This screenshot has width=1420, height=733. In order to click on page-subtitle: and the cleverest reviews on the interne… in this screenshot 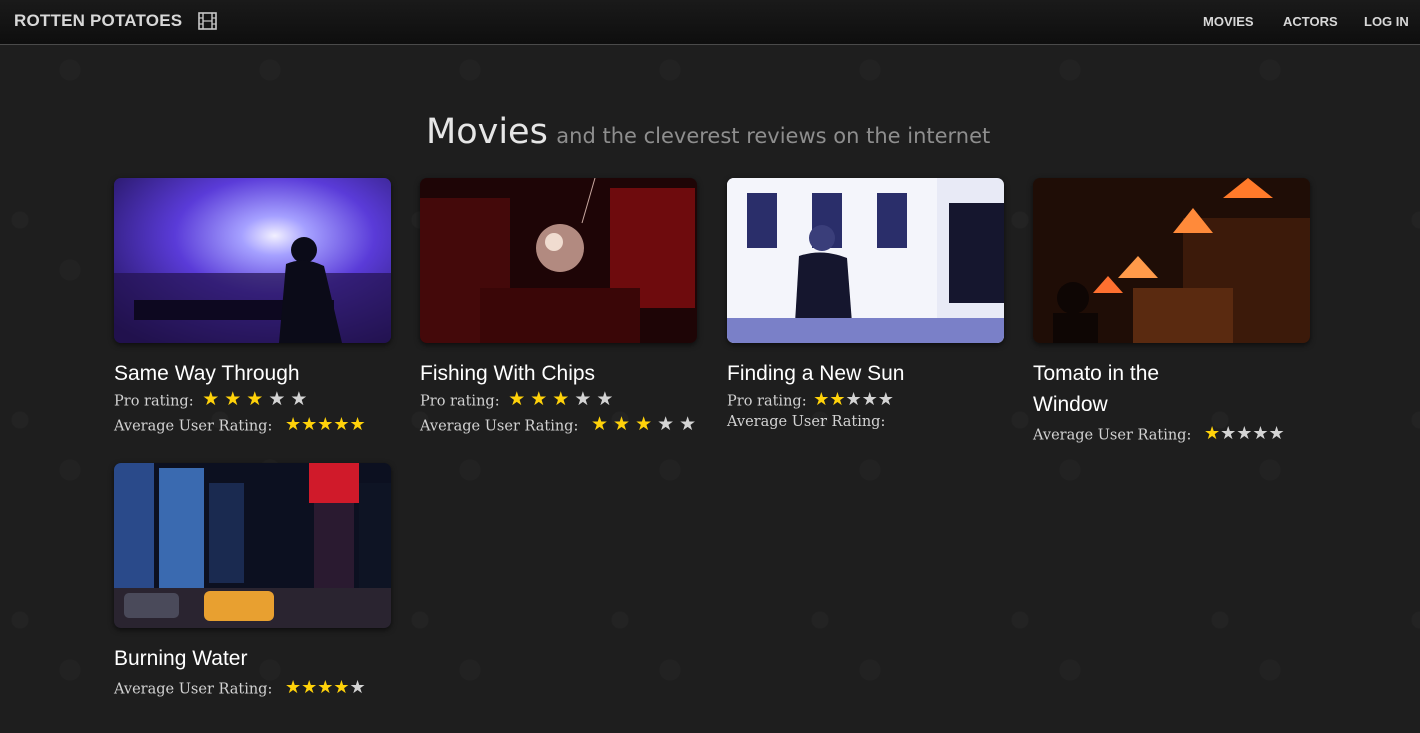, I will do `click(773, 136)`.